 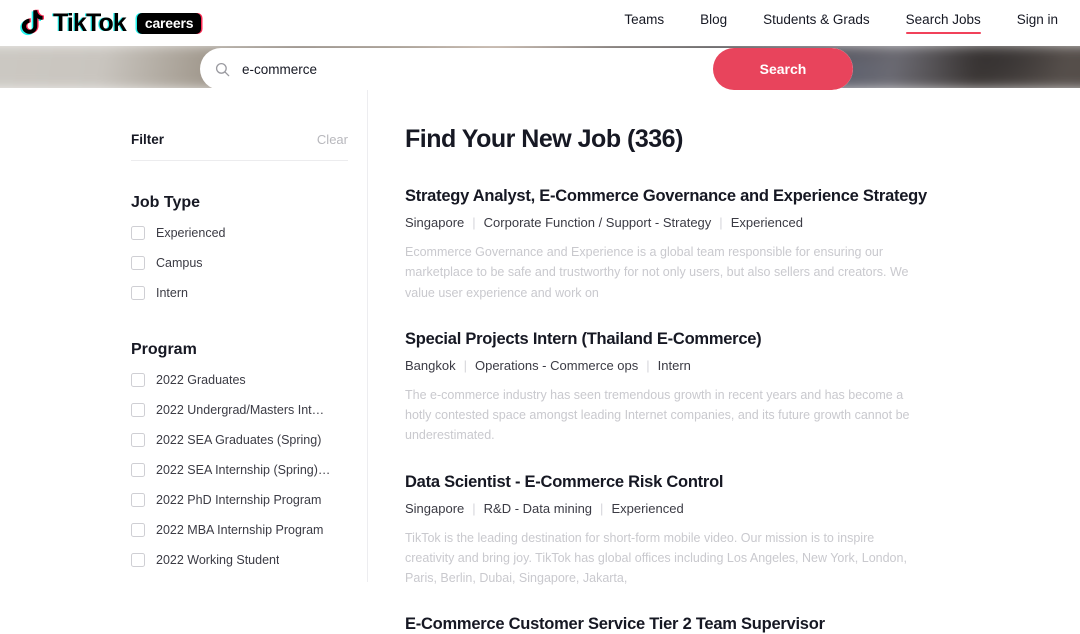 I want to click on filter-option-2022-sea-graduates-spring: 2022 SEA Graduates (Spring), so click(x=249, y=440).